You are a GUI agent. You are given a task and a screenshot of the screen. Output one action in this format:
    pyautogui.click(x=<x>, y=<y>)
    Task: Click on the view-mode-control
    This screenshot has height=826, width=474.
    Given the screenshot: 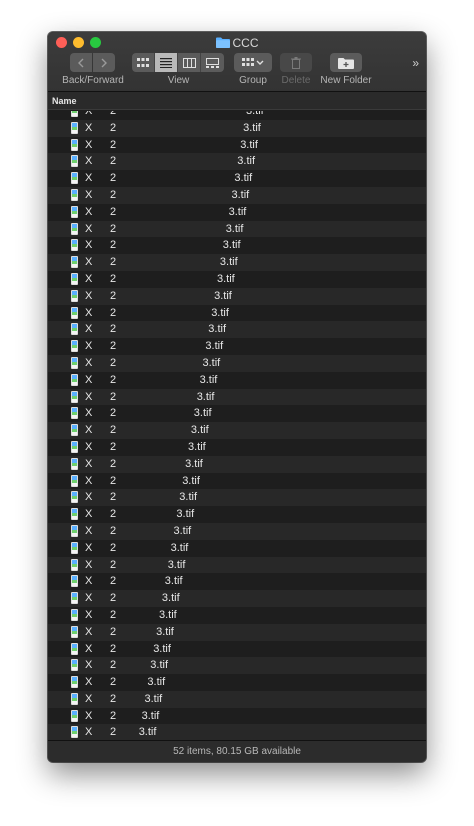 What is the action you would take?
    pyautogui.click(x=178, y=62)
    